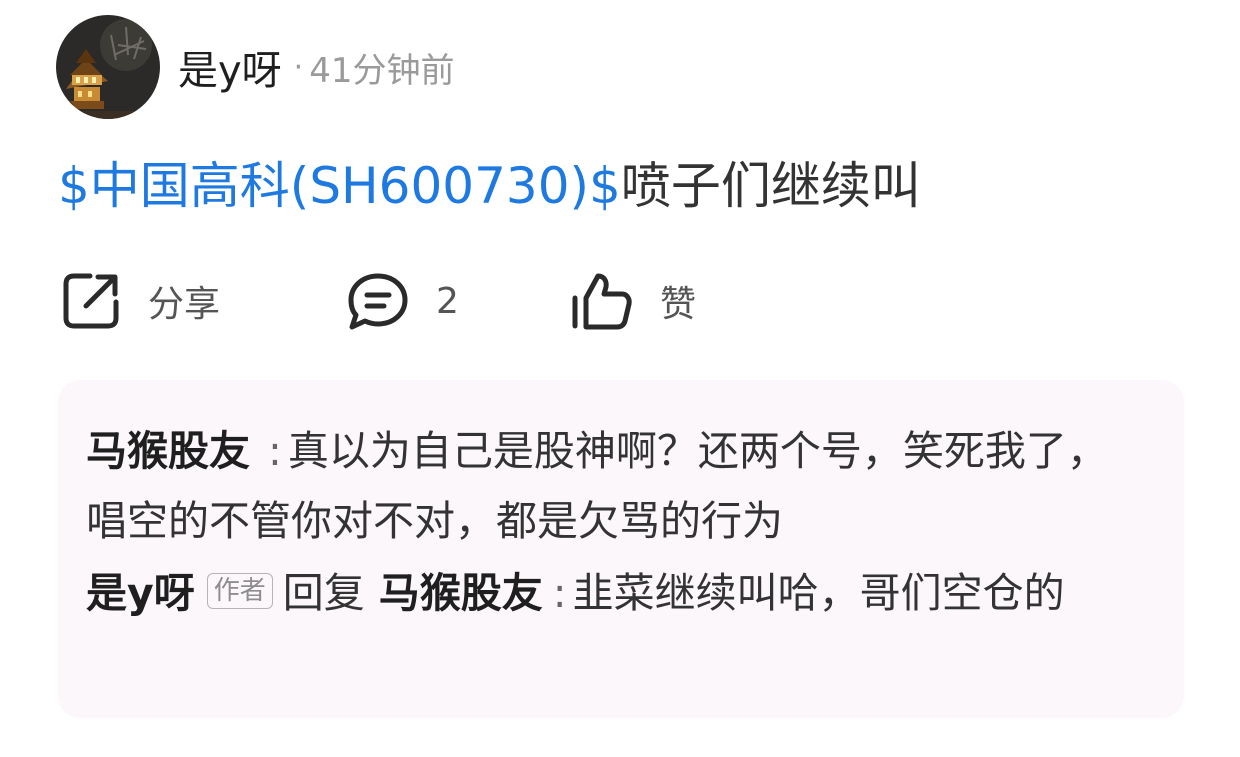 This screenshot has height=757, width=1240. What do you see at coordinates (633, 301) in the screenshot?
I see `like-button: 赞` at bounding box center [633, 301].